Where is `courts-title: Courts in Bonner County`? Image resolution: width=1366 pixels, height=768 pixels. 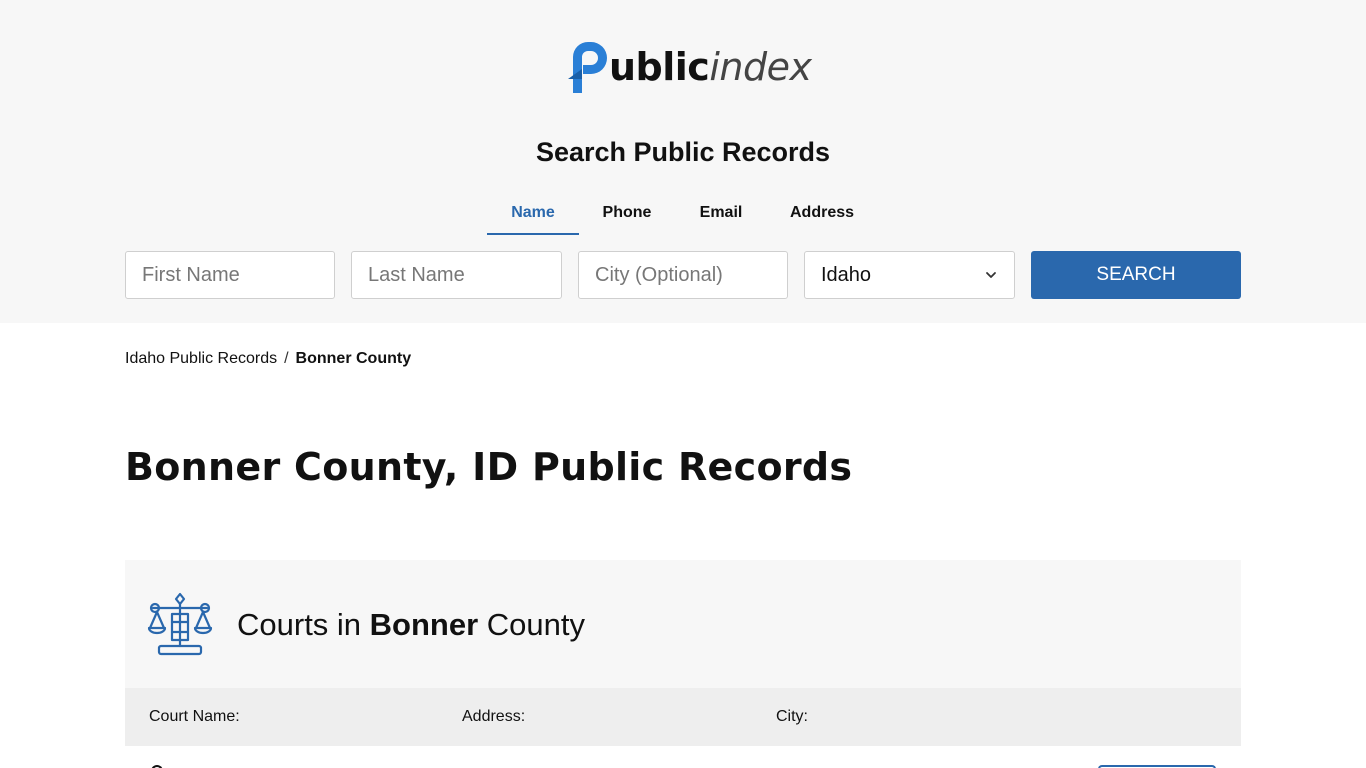
courts-title: Courts in Bonner County is located at coordinates (411, 625).